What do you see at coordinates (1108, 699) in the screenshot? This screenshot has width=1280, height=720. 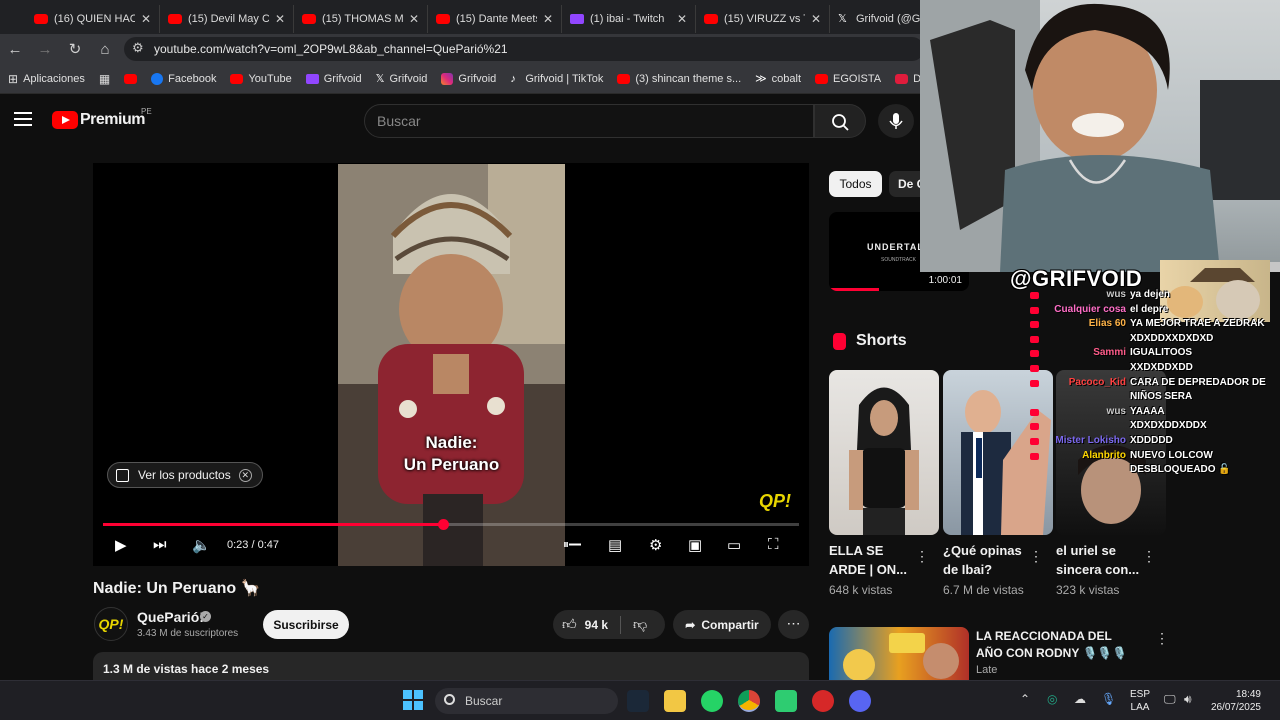 I see `microphone-icon: 🎙︎` at bounding box center [1108, 699].